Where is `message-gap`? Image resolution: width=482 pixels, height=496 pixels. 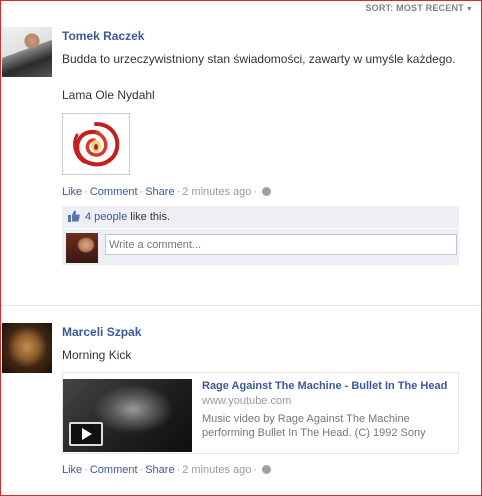
message-gap is located at coordinates (260, 77).